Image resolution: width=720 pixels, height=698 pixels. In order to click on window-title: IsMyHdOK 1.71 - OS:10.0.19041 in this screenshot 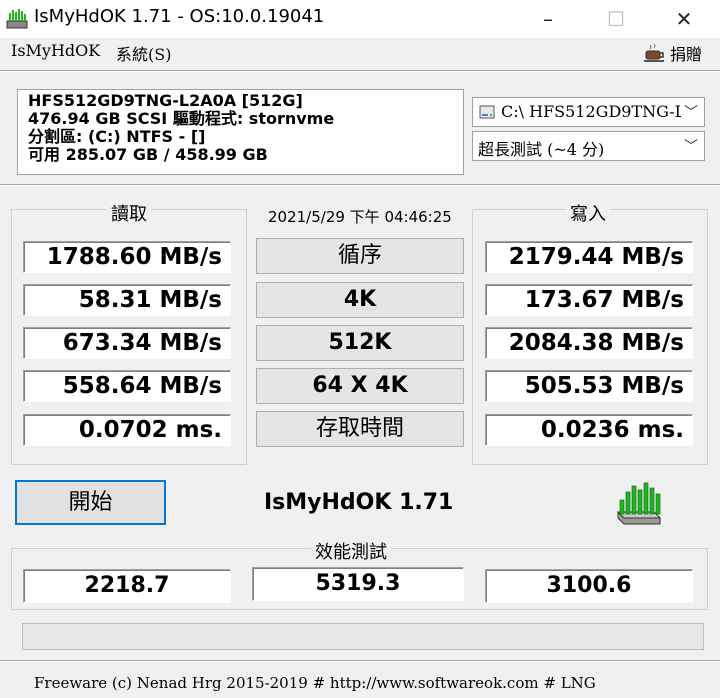, I will do `click(179, 16)`.